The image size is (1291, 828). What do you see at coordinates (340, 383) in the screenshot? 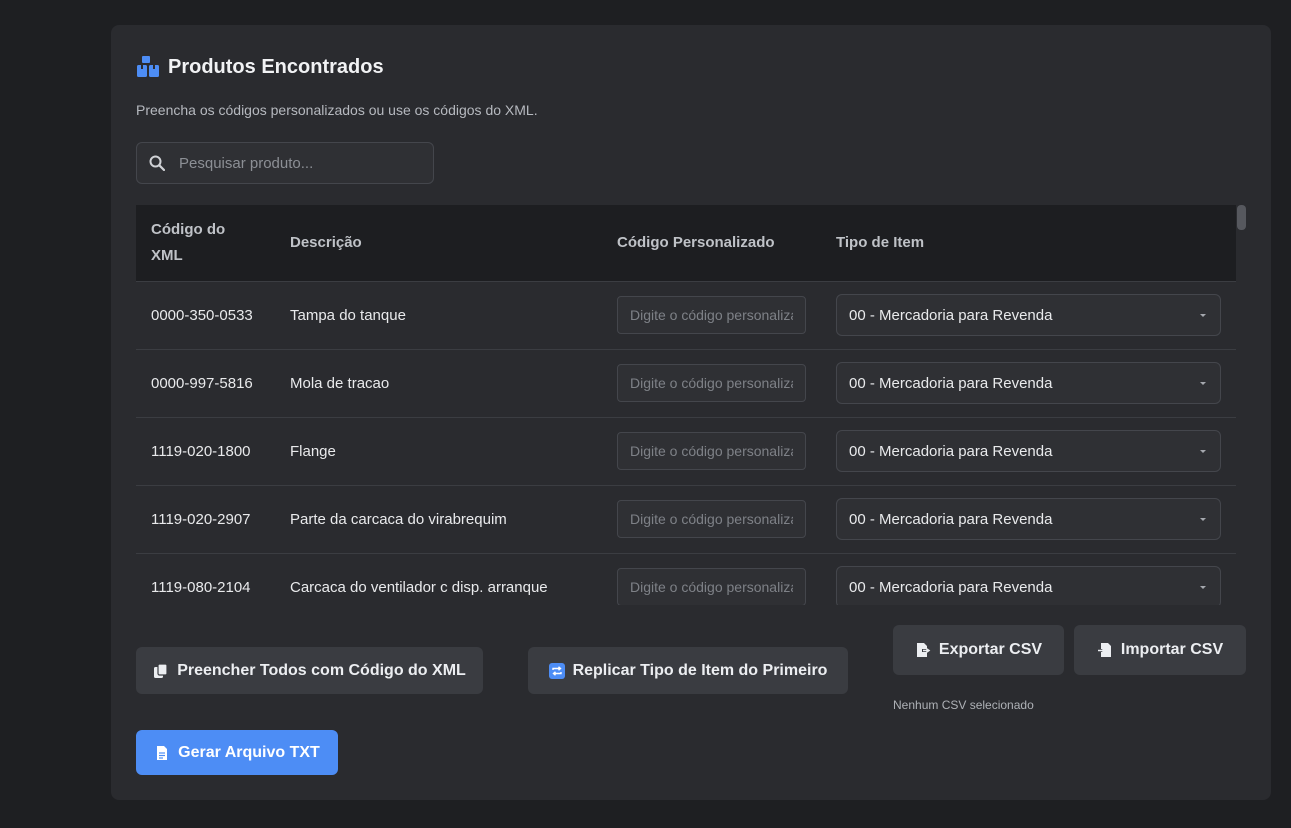
I see `cell-description: Mola de tracao` at bounding box center [340, 383].